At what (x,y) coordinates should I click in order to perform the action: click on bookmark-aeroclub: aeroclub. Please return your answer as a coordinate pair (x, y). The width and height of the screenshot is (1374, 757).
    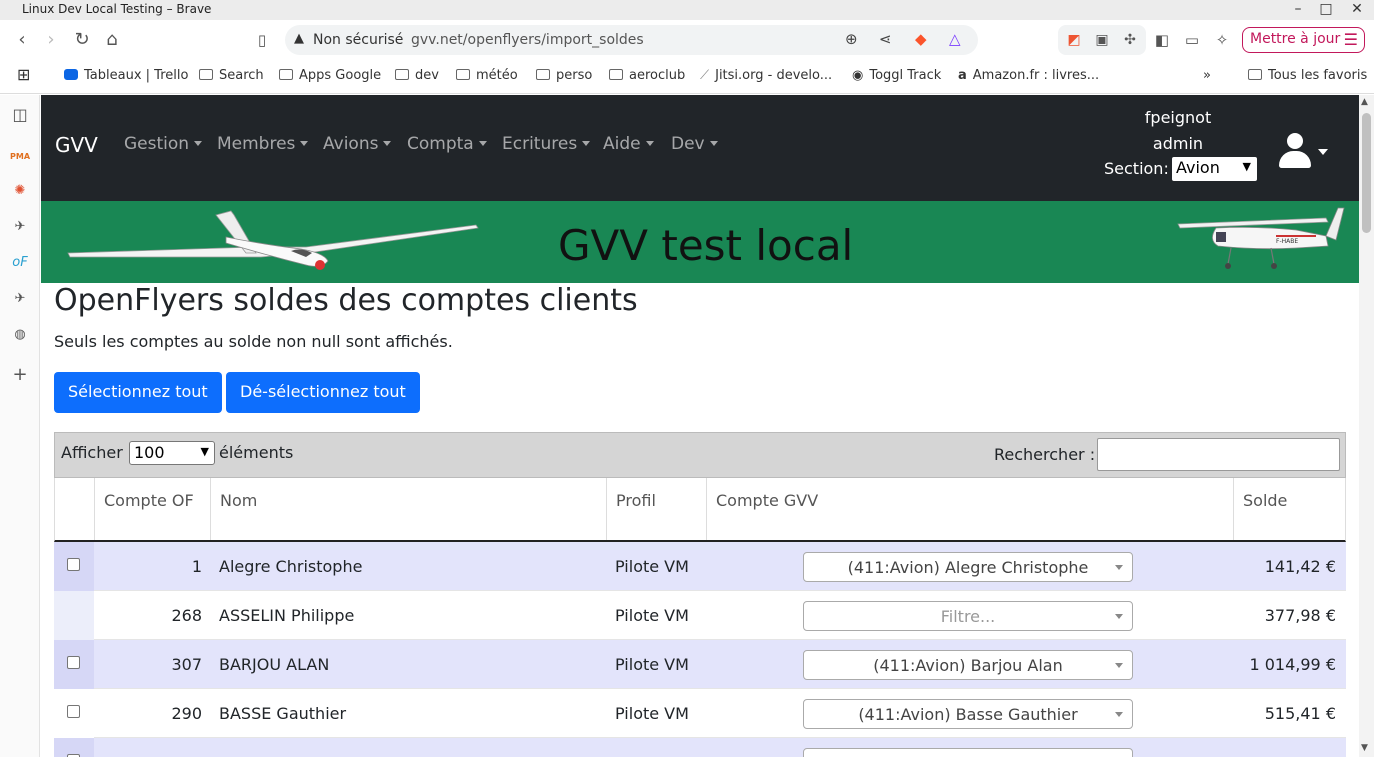
    Looking at the image, I should click on (647, 75).